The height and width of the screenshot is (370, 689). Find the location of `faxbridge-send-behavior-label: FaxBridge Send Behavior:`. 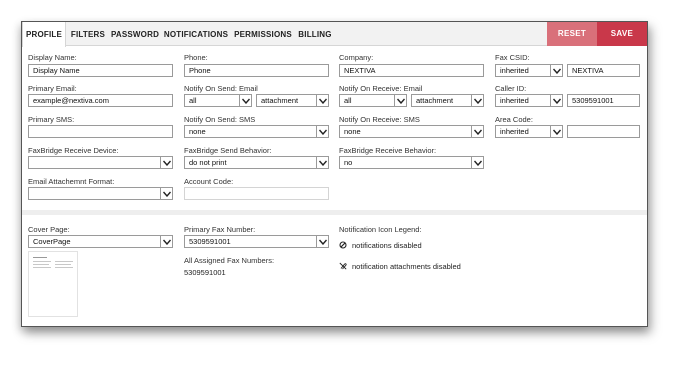

faxbridge-send-behavior-label: FaxBridge Send Behavior: is located at coordinates (228, 150).